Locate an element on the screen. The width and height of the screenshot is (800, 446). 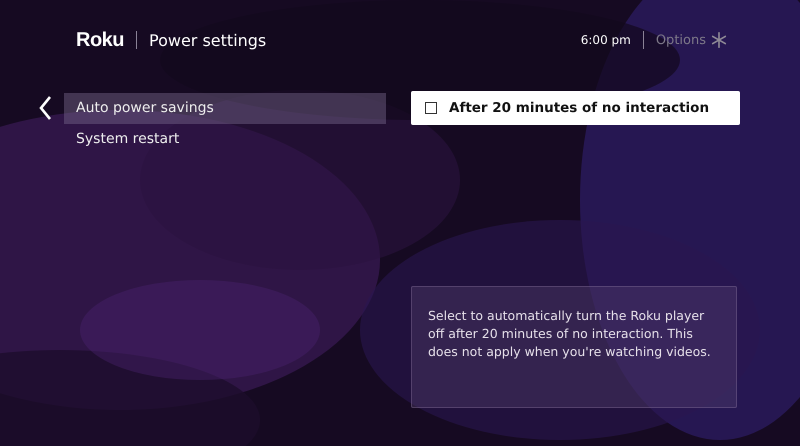
checkbox-option: After 20 minutes of no interaction is located at coordinates (575, 108).